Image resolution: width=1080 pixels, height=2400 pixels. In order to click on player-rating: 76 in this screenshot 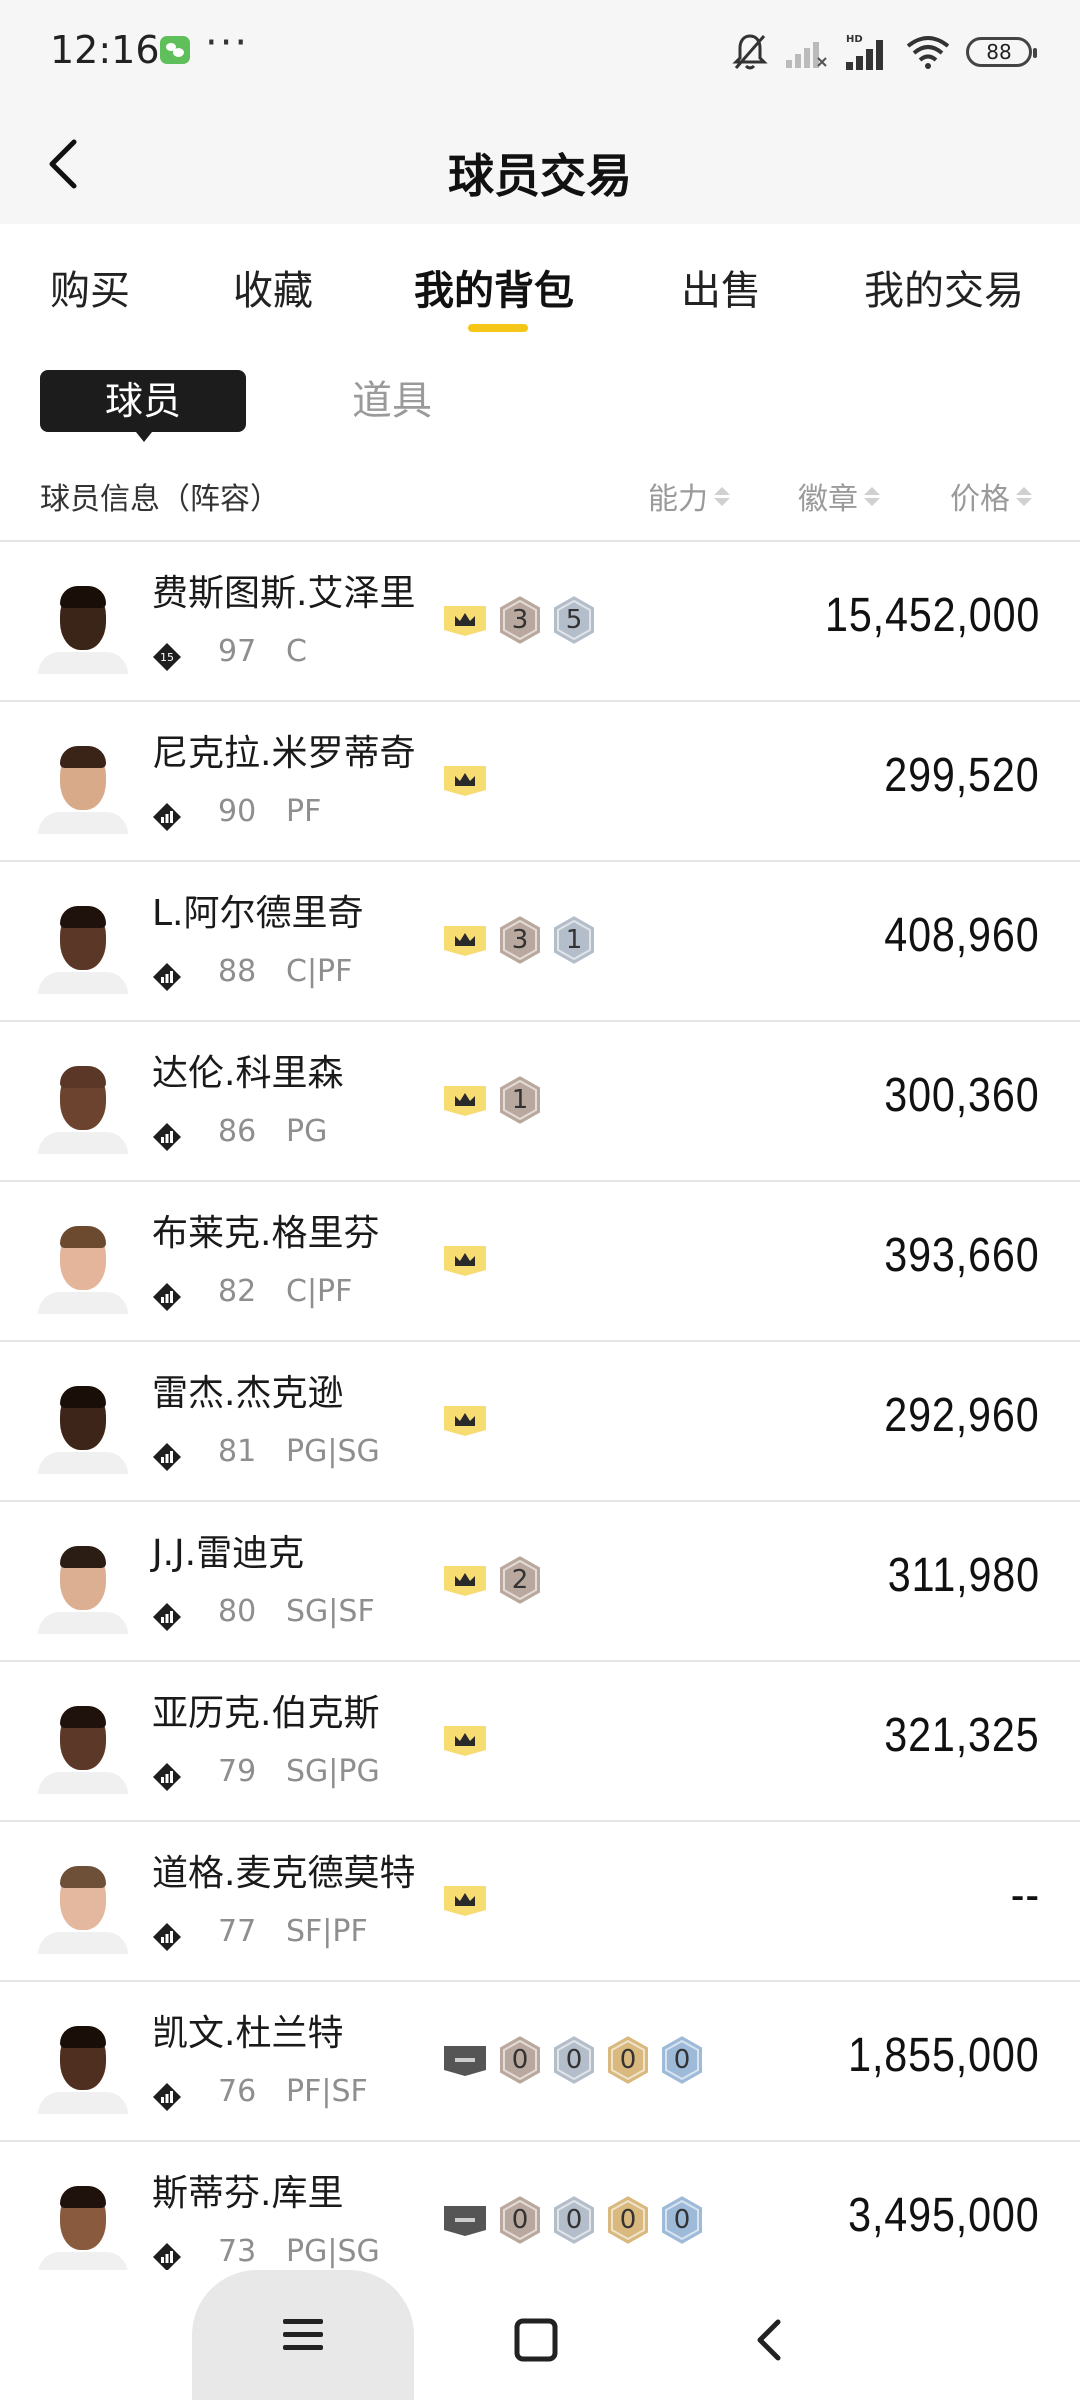, I will do `click(237, 2091)`.